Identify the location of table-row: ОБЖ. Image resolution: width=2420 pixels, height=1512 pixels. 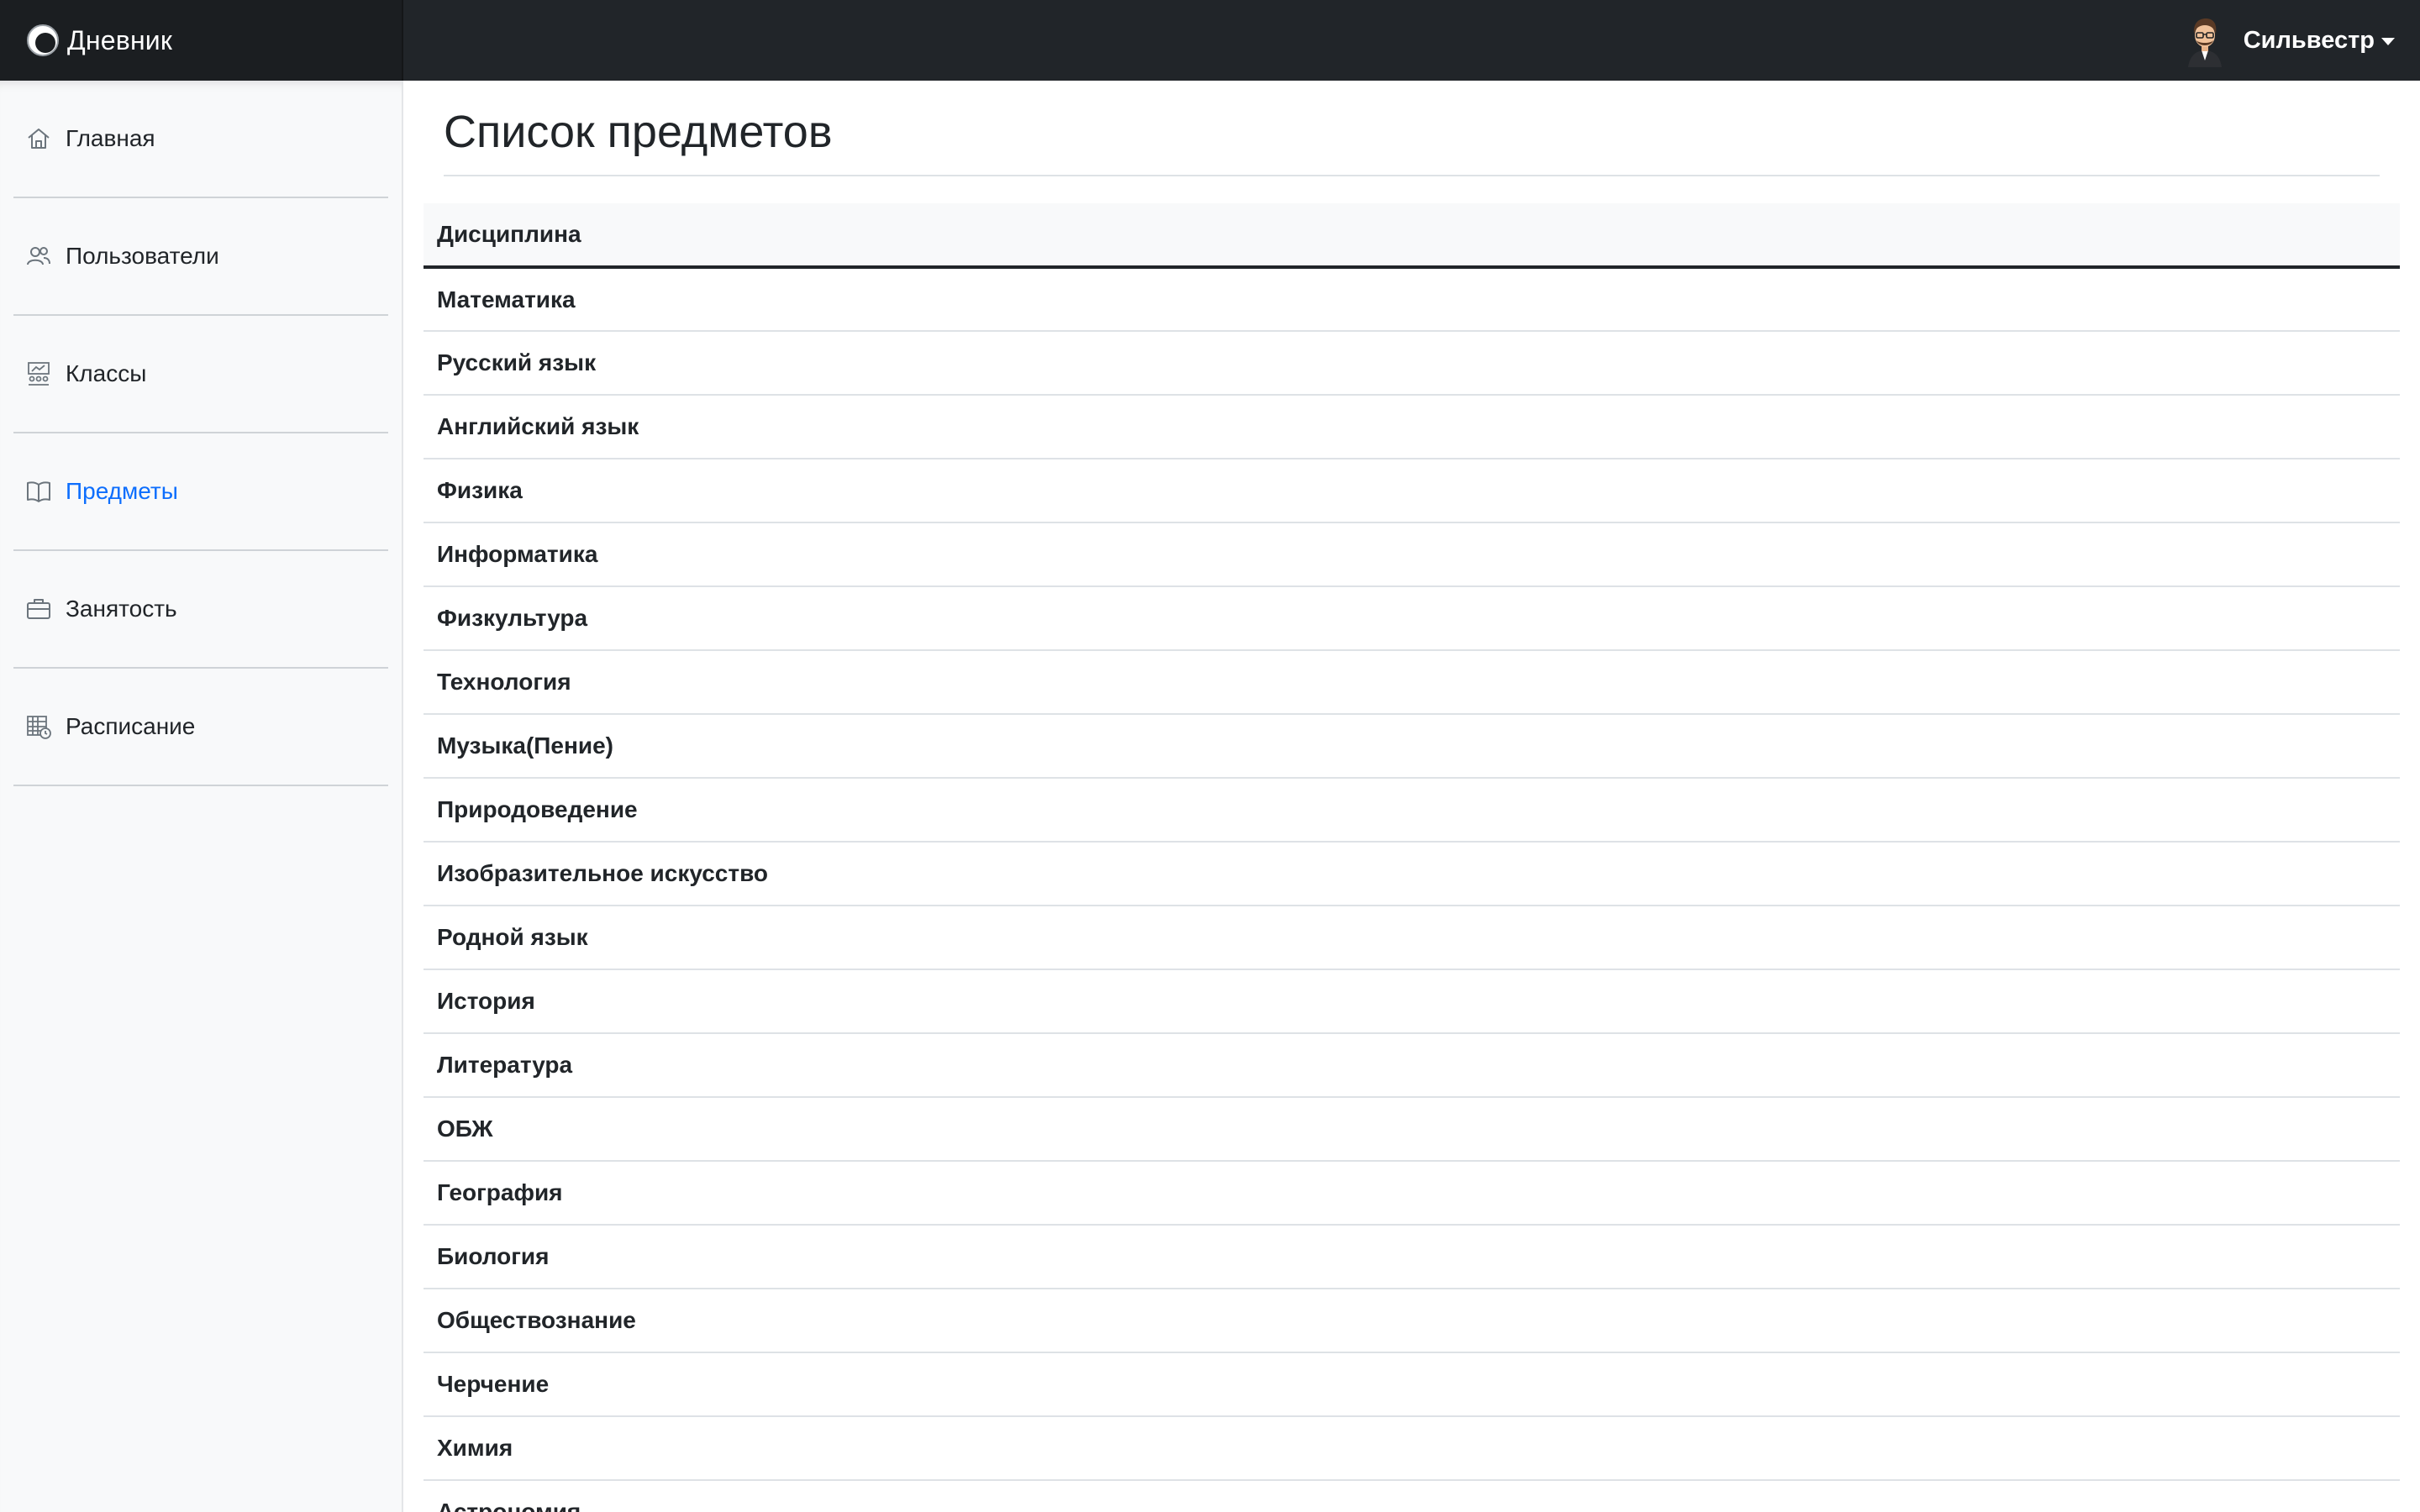
(1412, 1129).